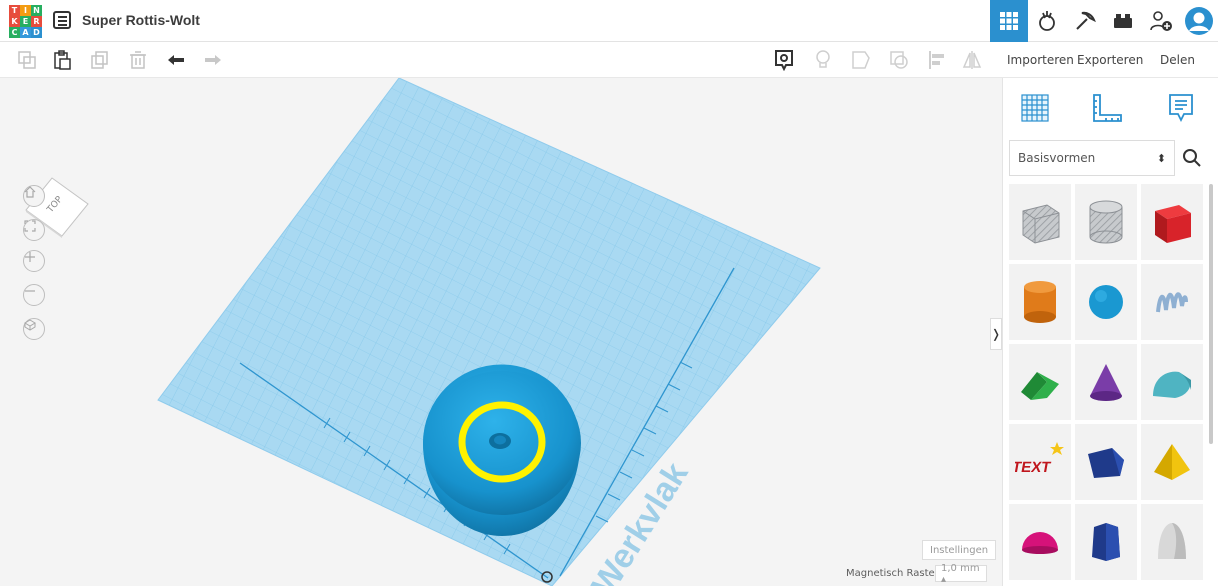  I want to click on scribble-shape, so click(1172, 302).